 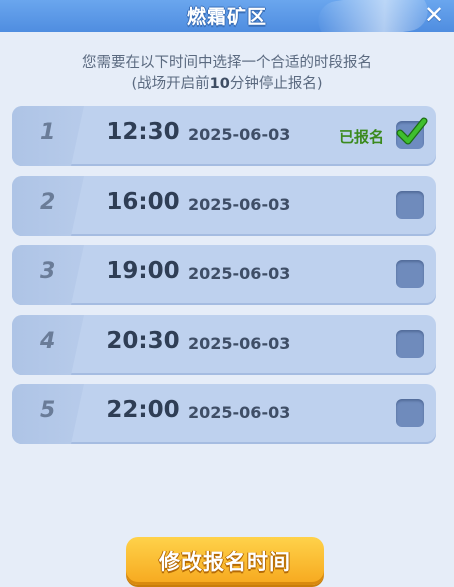 I want to click on dialog-title: 燃霜矿区, so click(x=226, y=17).